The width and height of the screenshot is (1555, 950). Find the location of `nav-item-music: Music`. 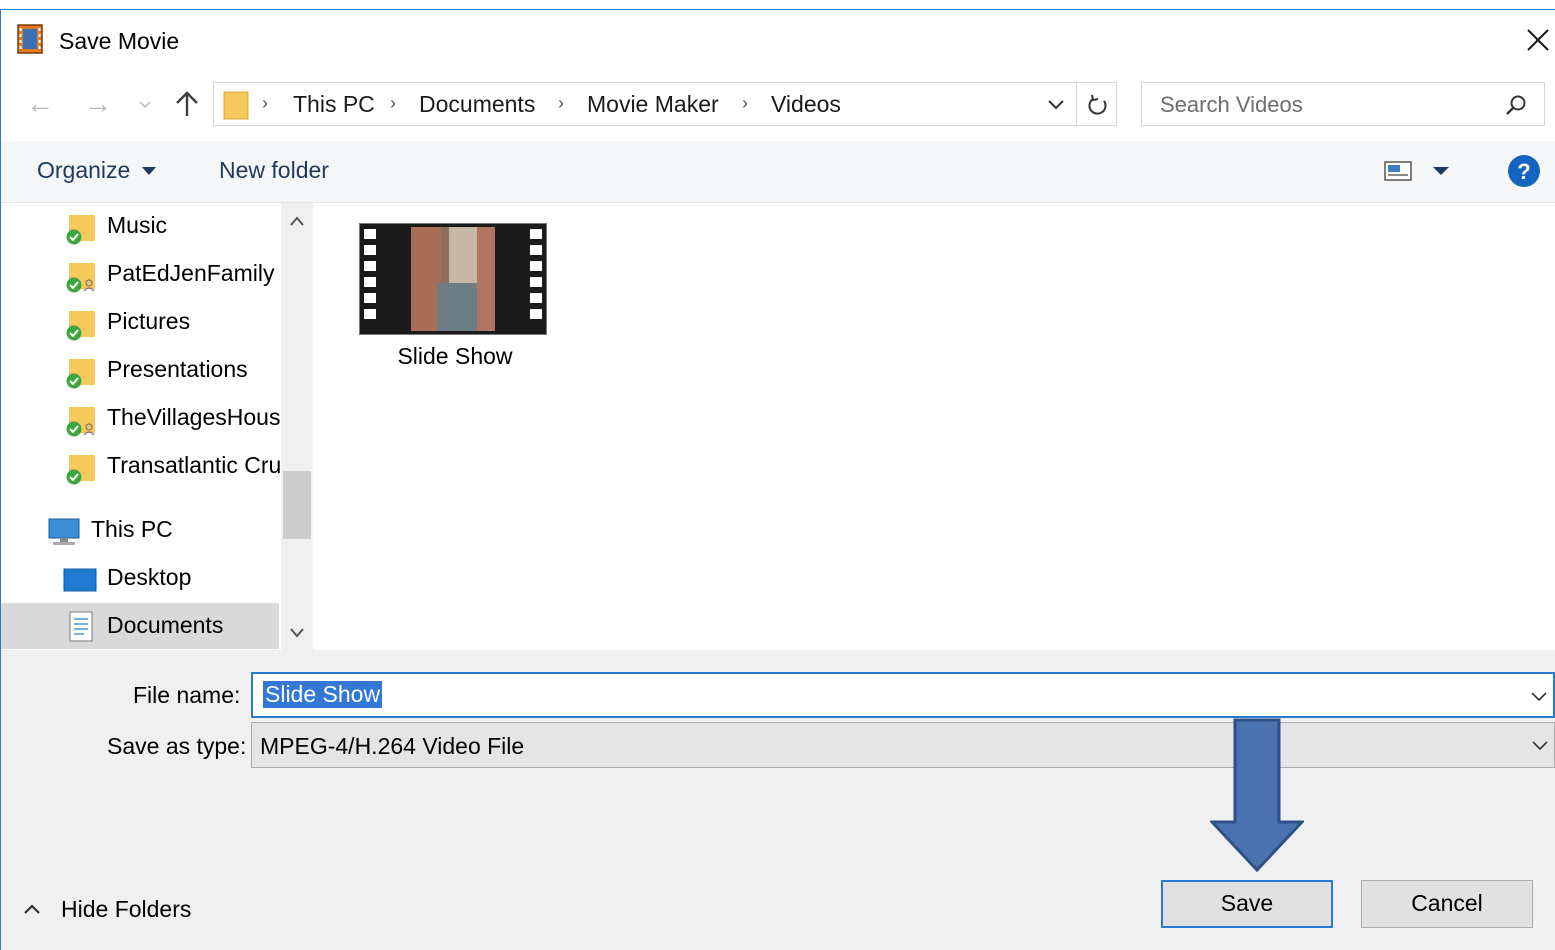

nav-item-music: Music is located at coordinates (140, 226).